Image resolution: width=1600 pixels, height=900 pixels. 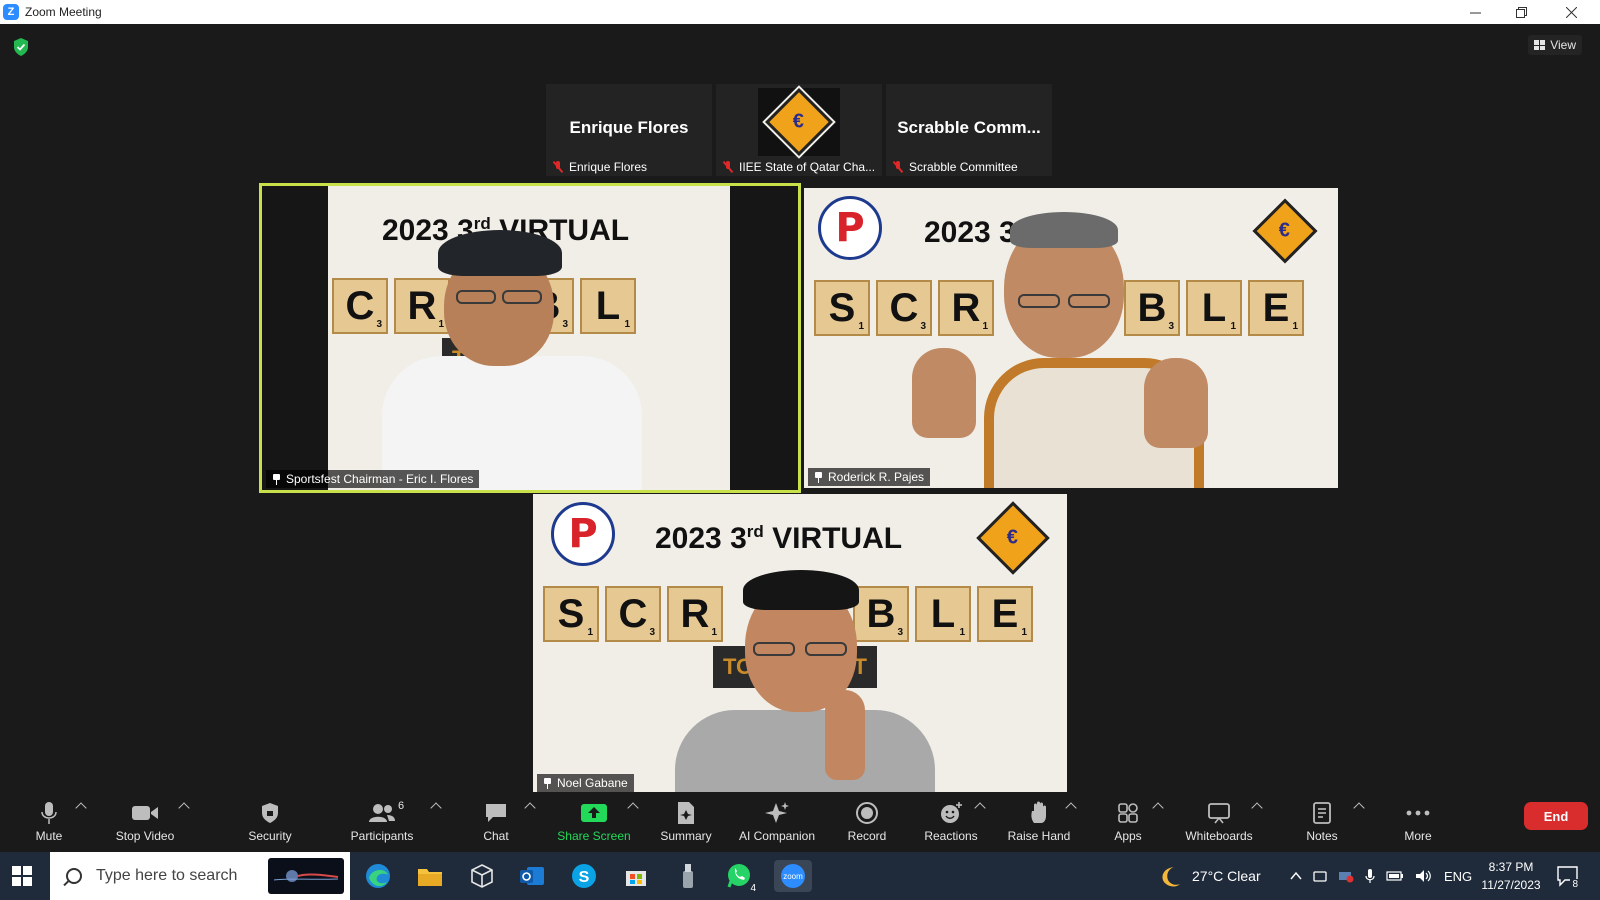 What do you see at coordinates (1296, 876) in the screenshot?
I see `show-hidden-icons-chevron-icon` at bounding box center [1296, 876].